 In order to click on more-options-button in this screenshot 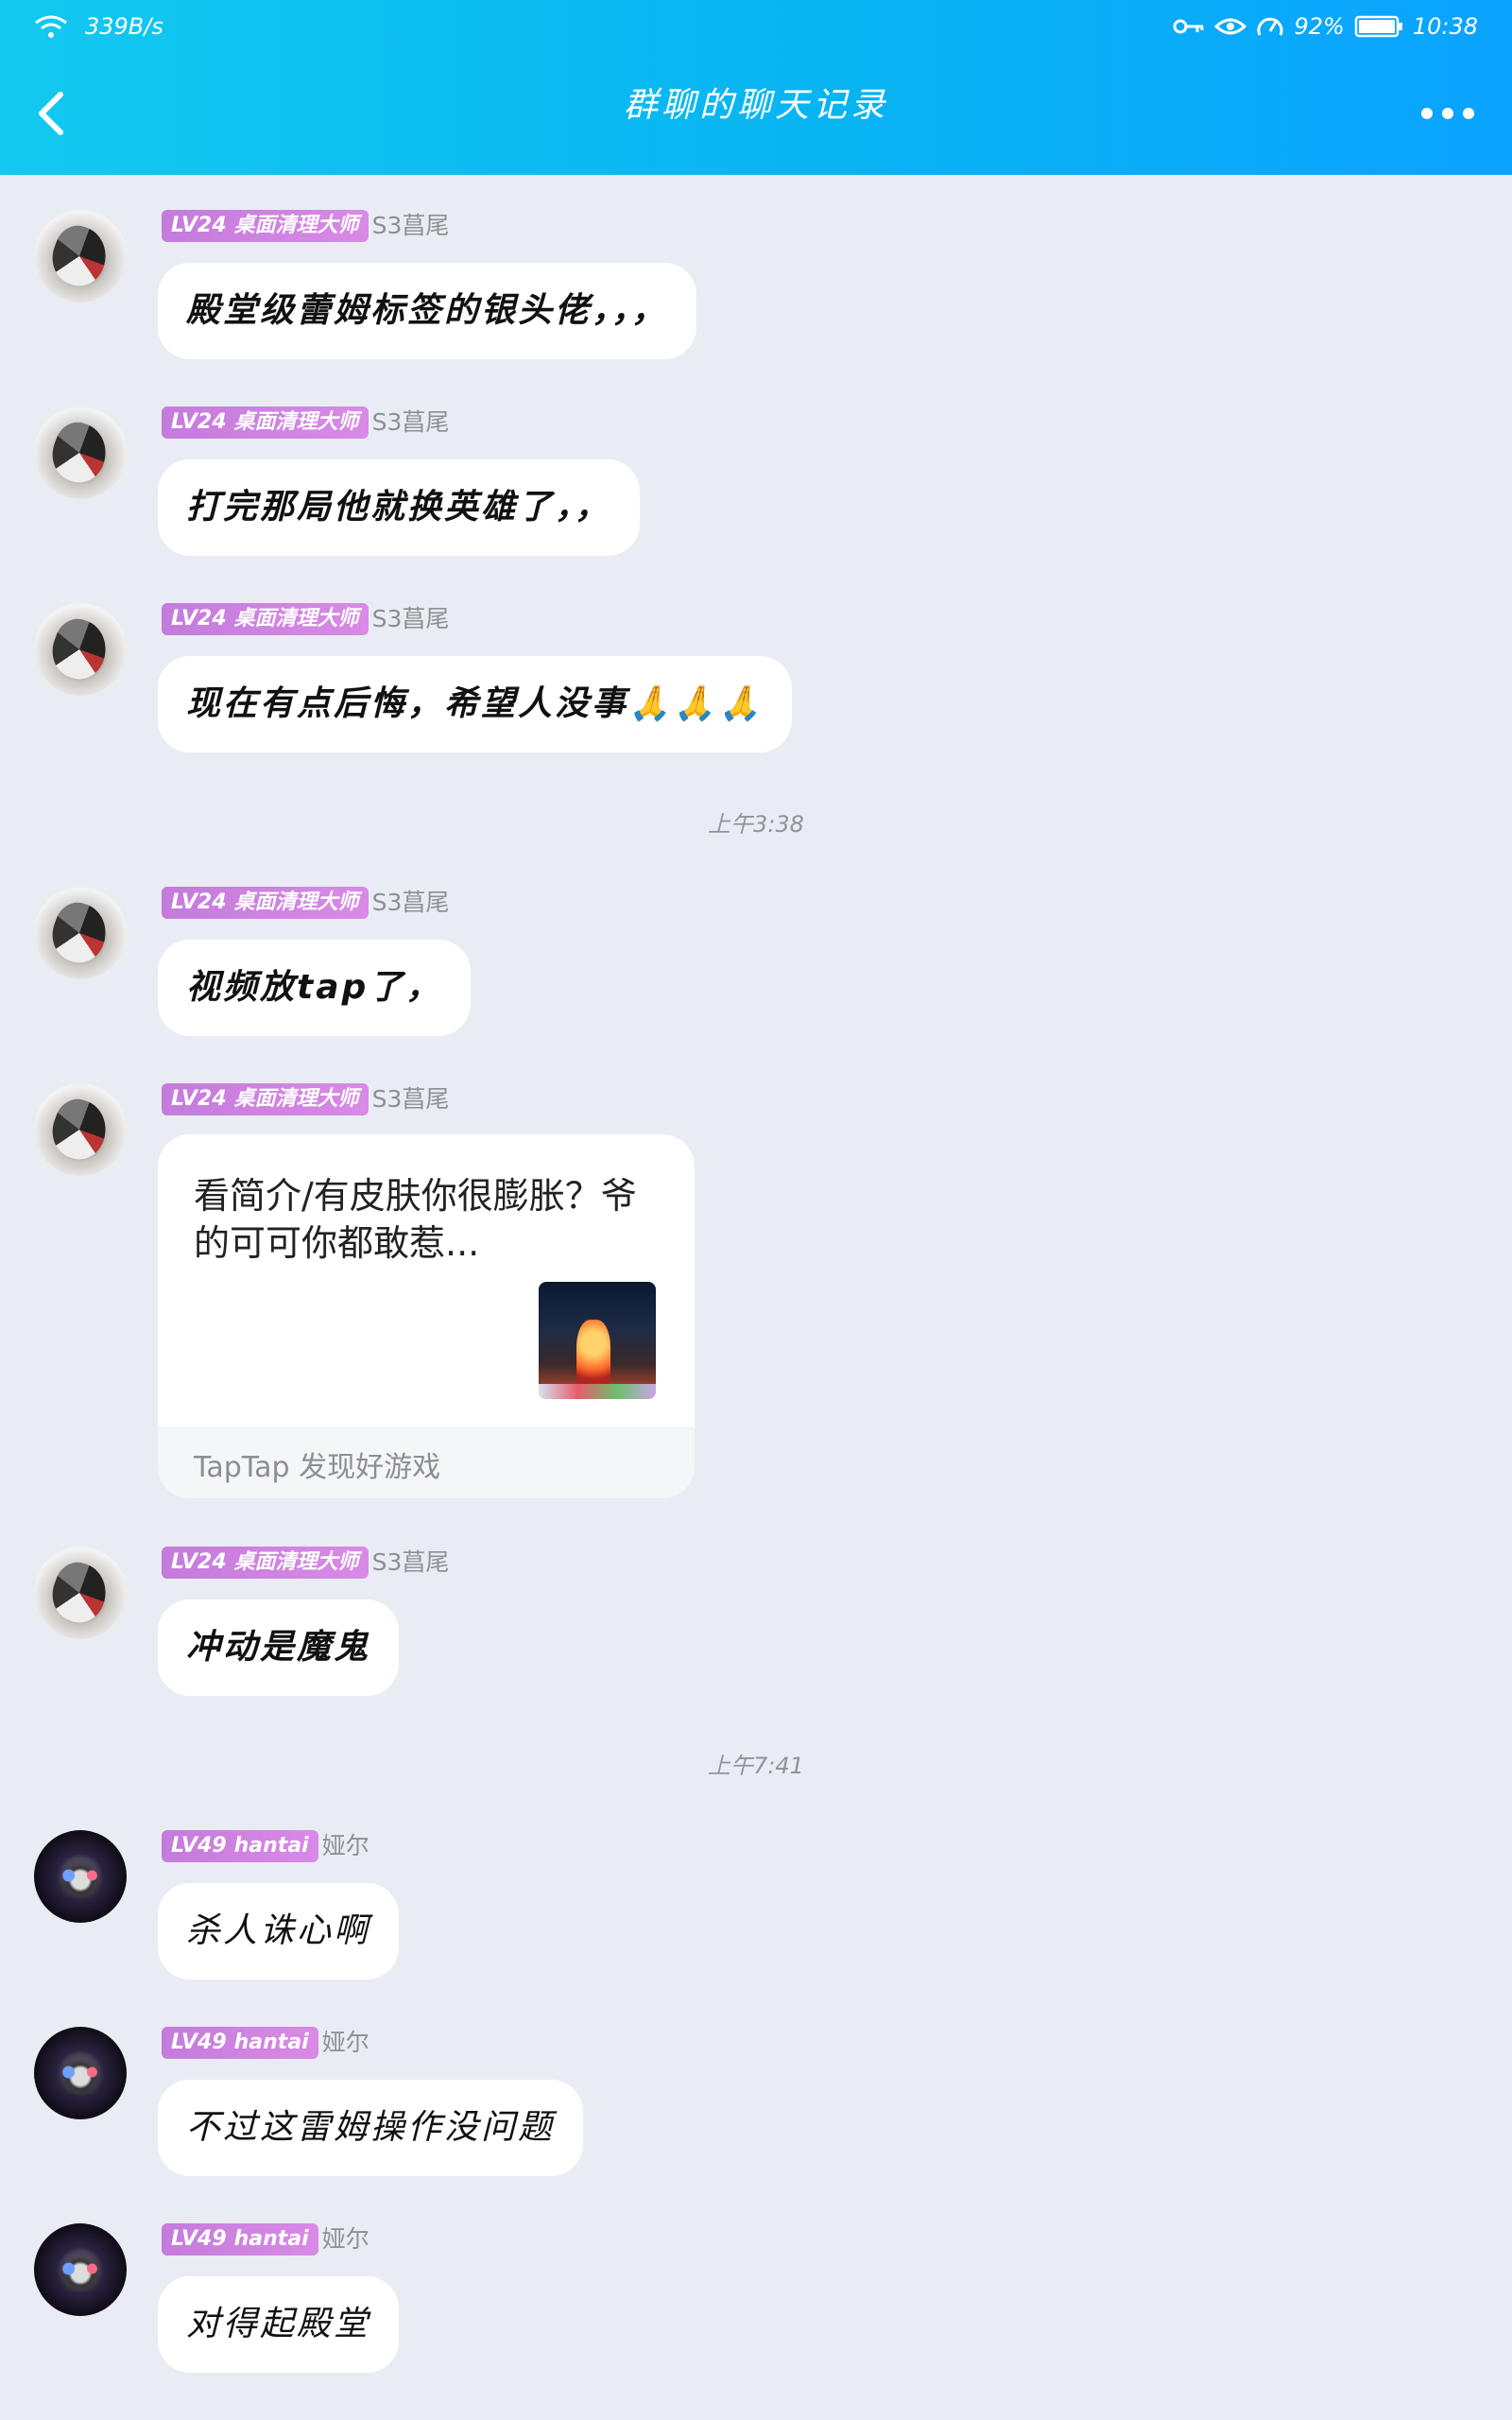, I will do `click(1449, 113)`.